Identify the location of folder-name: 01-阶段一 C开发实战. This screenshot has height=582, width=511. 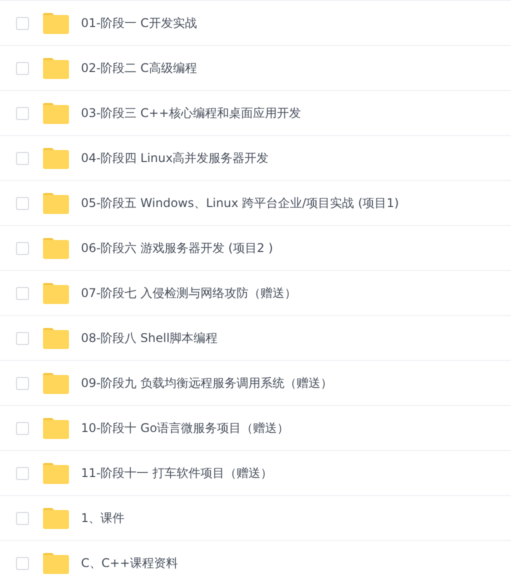
(139, 23).